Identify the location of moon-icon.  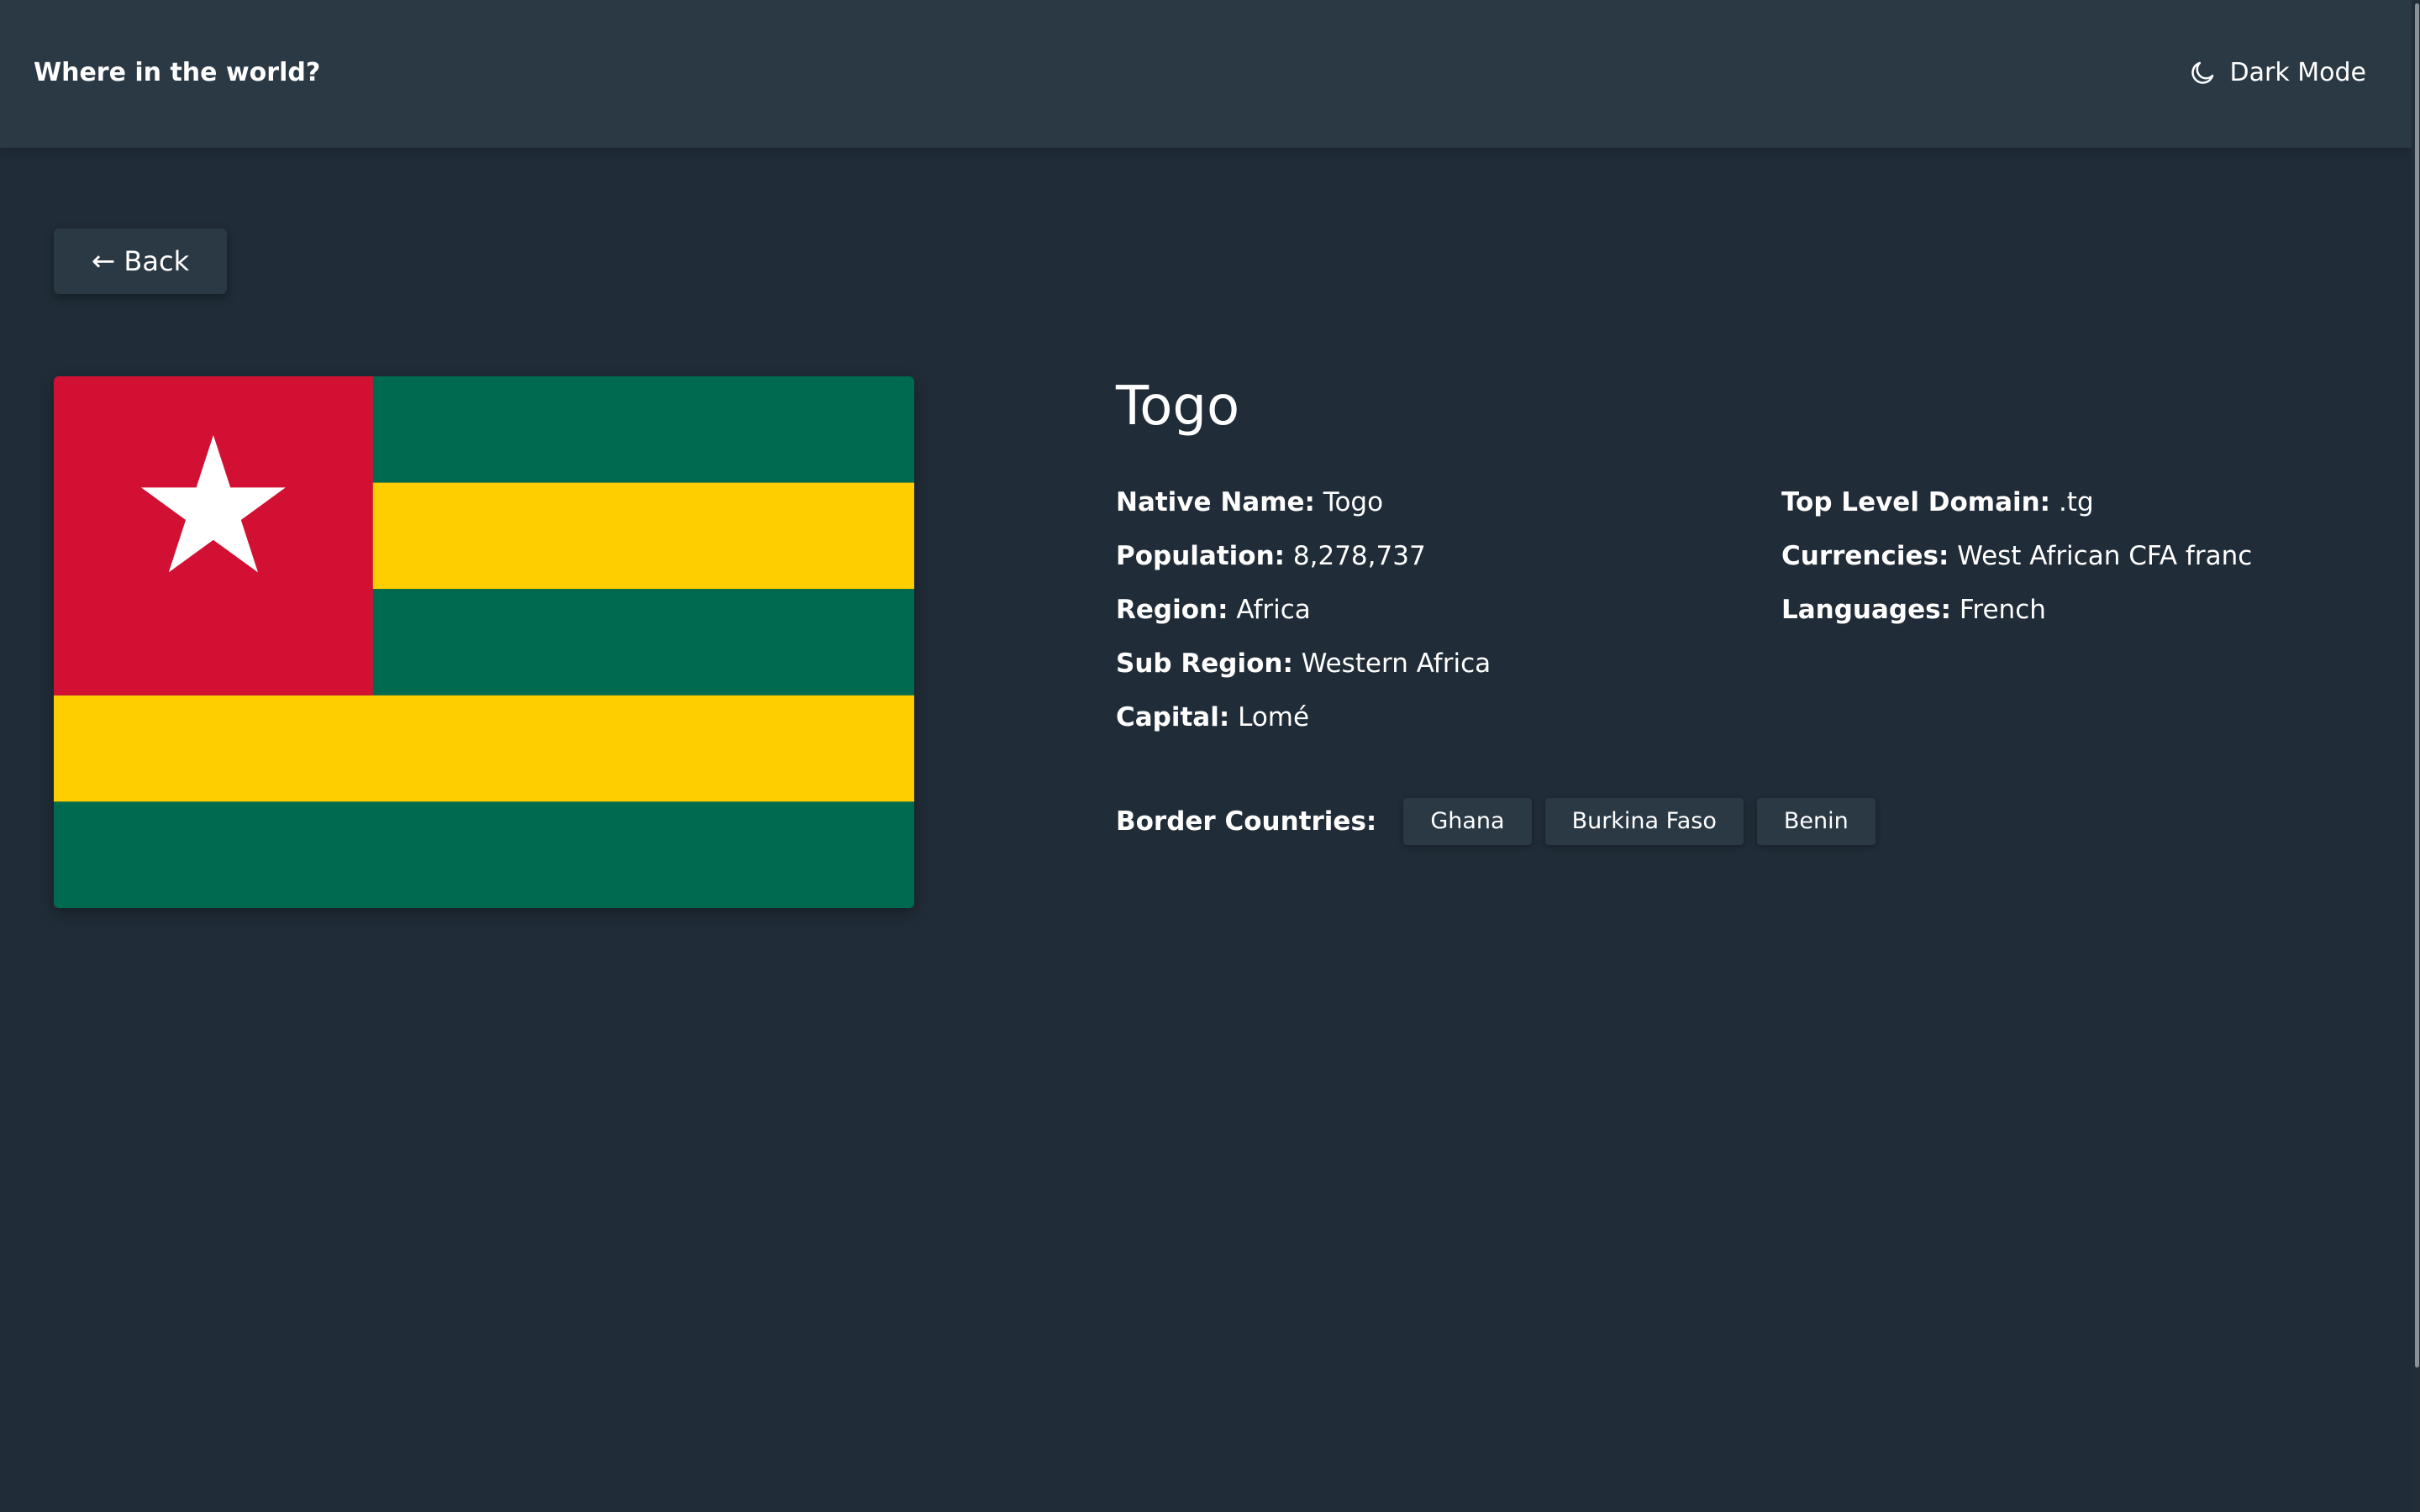
(2202, 72).